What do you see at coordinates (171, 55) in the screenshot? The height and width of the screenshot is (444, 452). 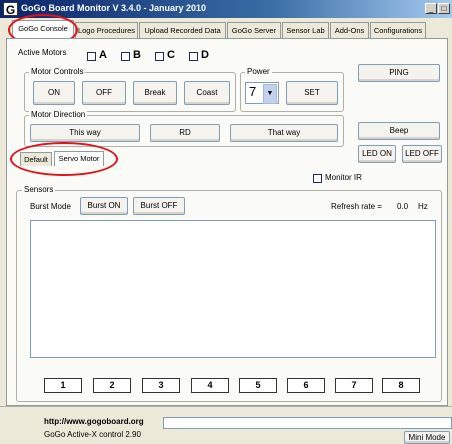 I see `motor-c-label: C` at bounding box center [171, 55].